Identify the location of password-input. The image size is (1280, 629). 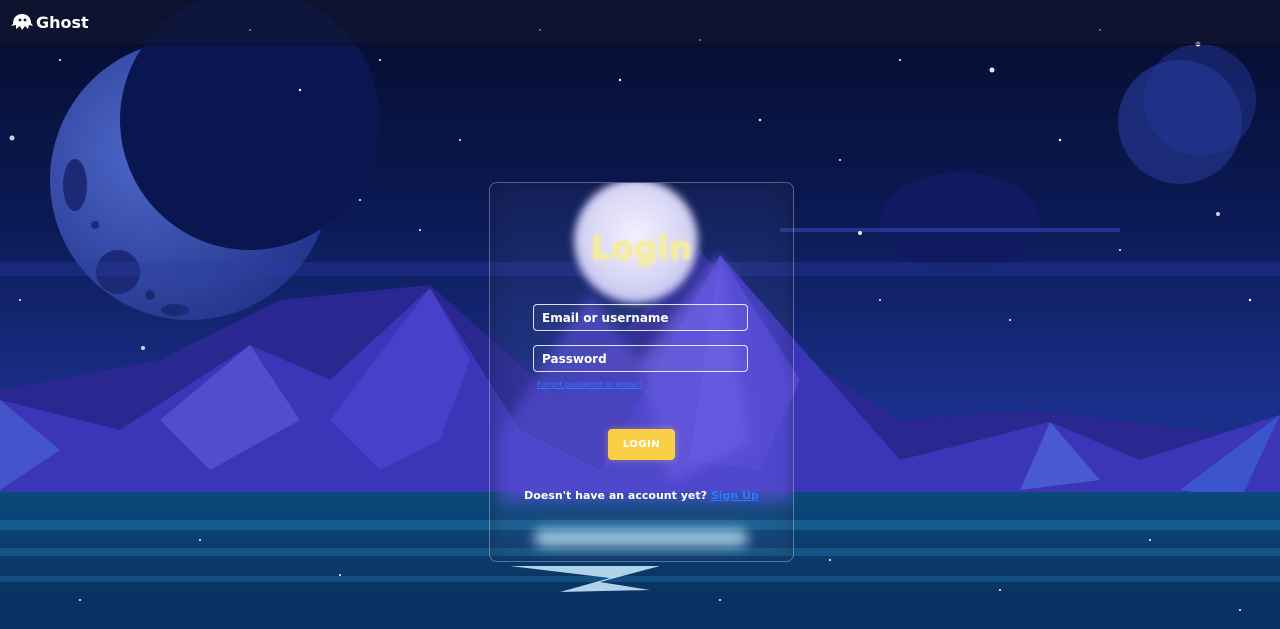
(640, 358).